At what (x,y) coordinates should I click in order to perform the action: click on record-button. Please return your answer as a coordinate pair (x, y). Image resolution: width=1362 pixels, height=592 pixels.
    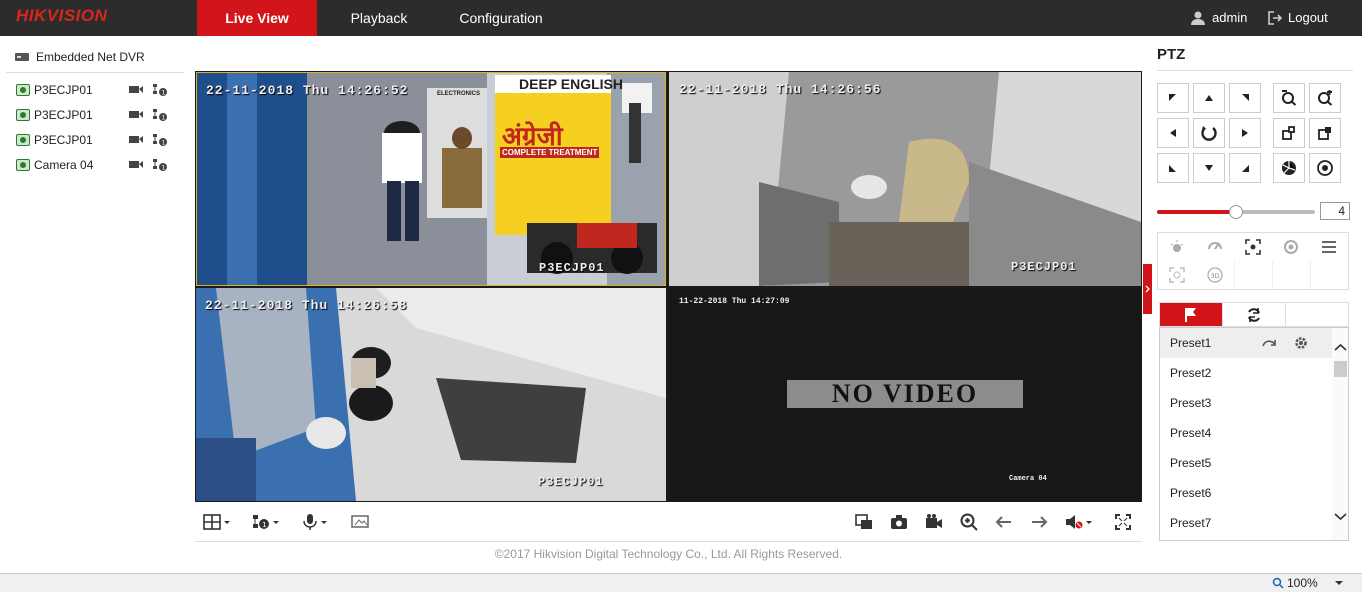
    Looking at the image, I should click on (934, 522).